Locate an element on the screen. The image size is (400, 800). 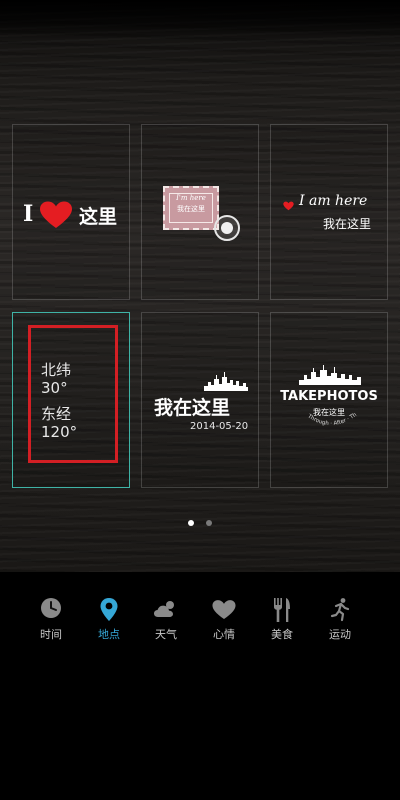
here-chinese-text: 我在这里 is located at coordinates (347, 224).